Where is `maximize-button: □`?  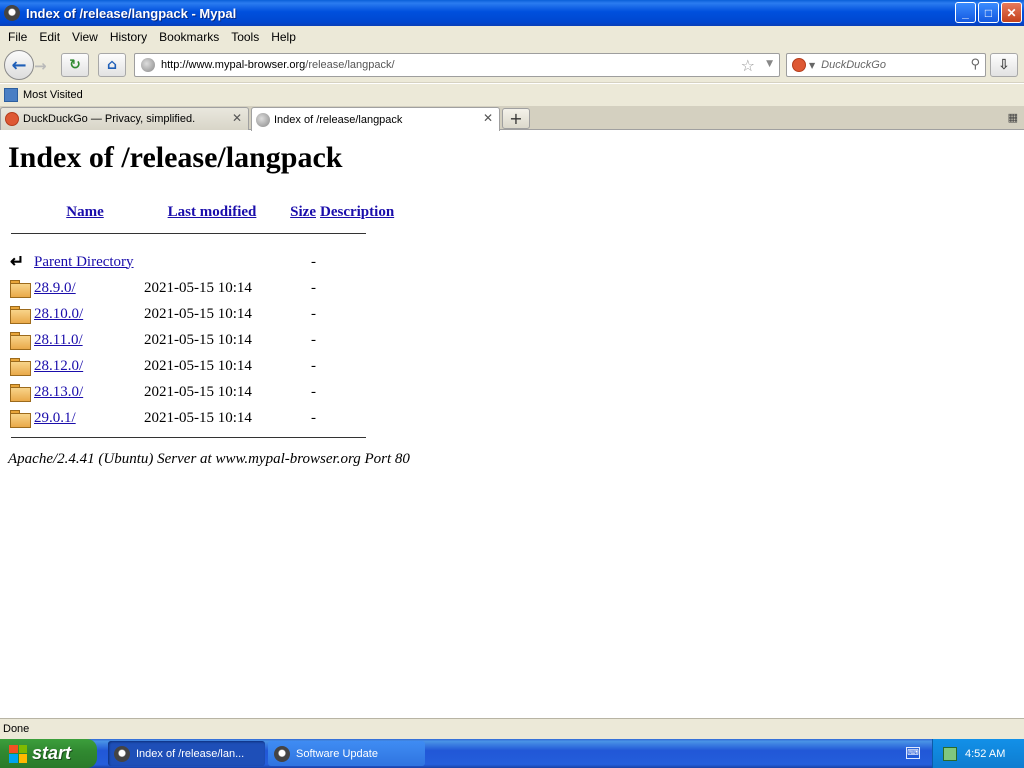
maximize-button: □ is located at coordinates (988, 12).